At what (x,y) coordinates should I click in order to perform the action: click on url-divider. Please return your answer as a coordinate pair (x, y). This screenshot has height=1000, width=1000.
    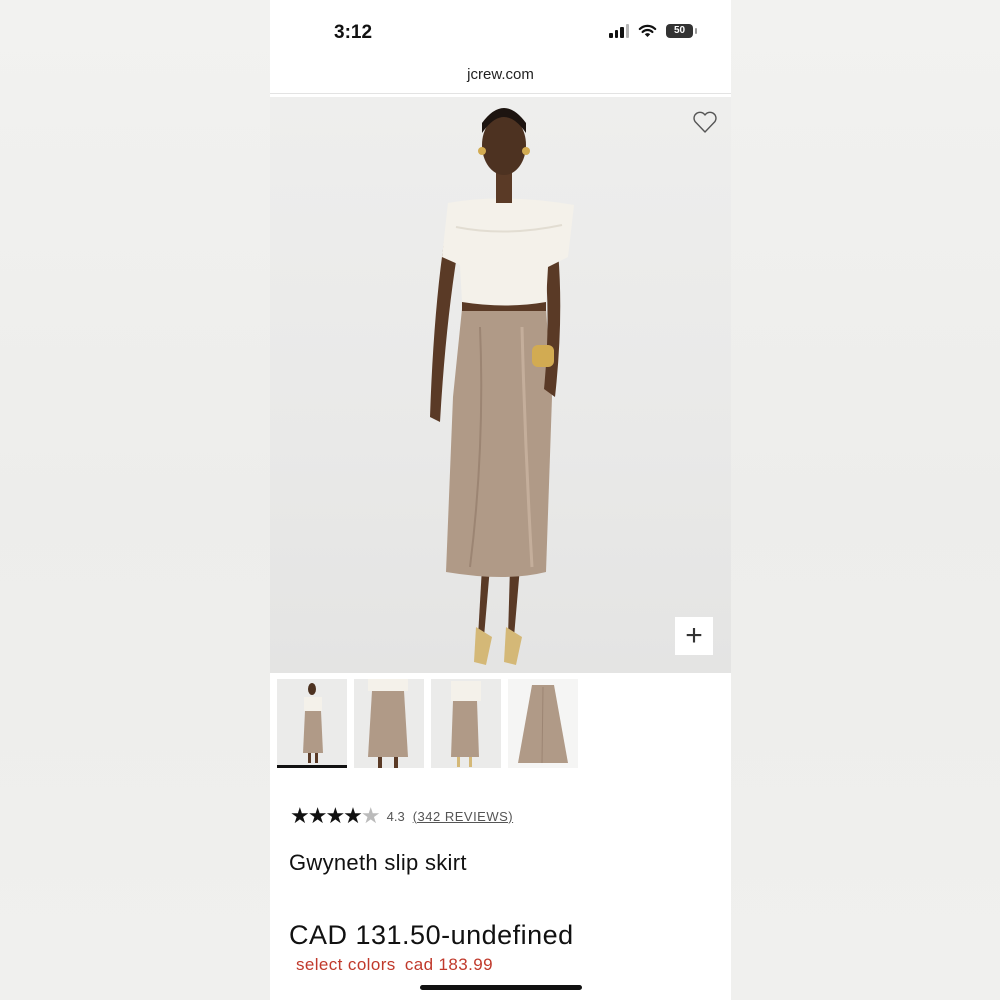
    Looking at the image, I should click on (500, 93).